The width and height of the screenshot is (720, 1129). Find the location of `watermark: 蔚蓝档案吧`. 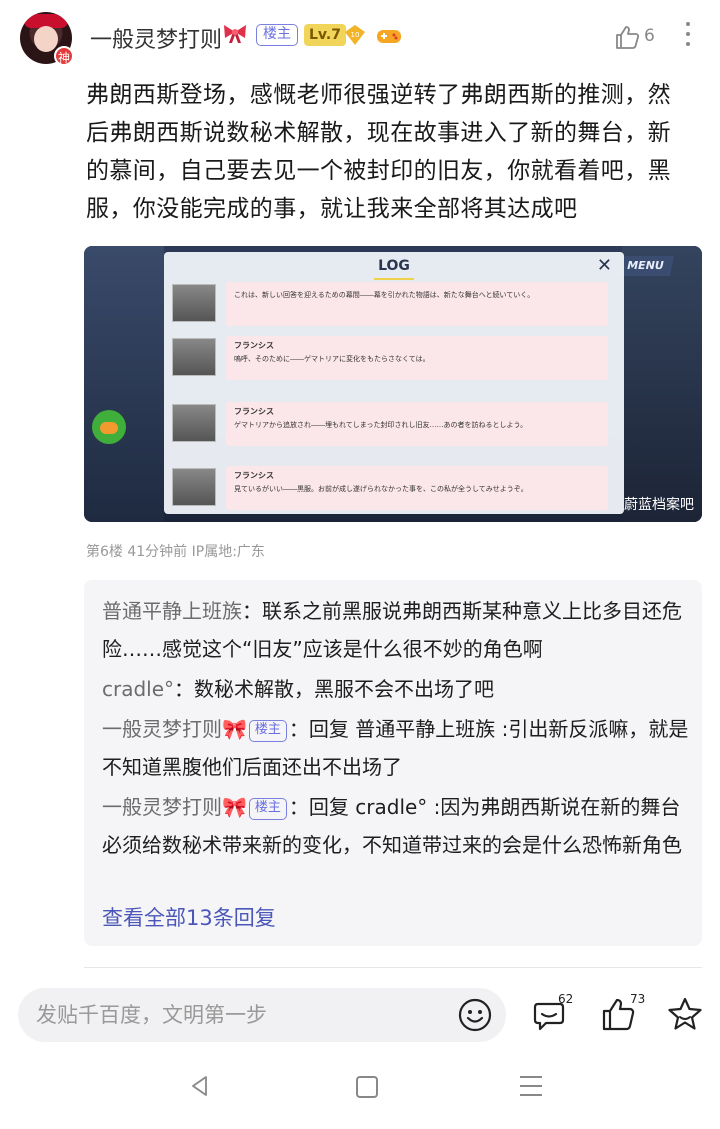

watermark: 蔚蓝档案吧 is located at coordinates (659, 505).